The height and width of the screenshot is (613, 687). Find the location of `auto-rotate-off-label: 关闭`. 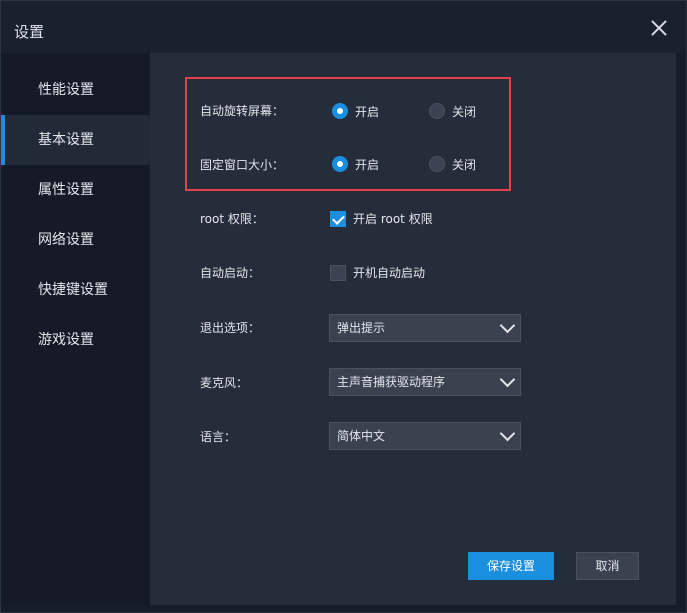

auto-rotate-off-label: 关闭 is located at coordinates (464, 112).